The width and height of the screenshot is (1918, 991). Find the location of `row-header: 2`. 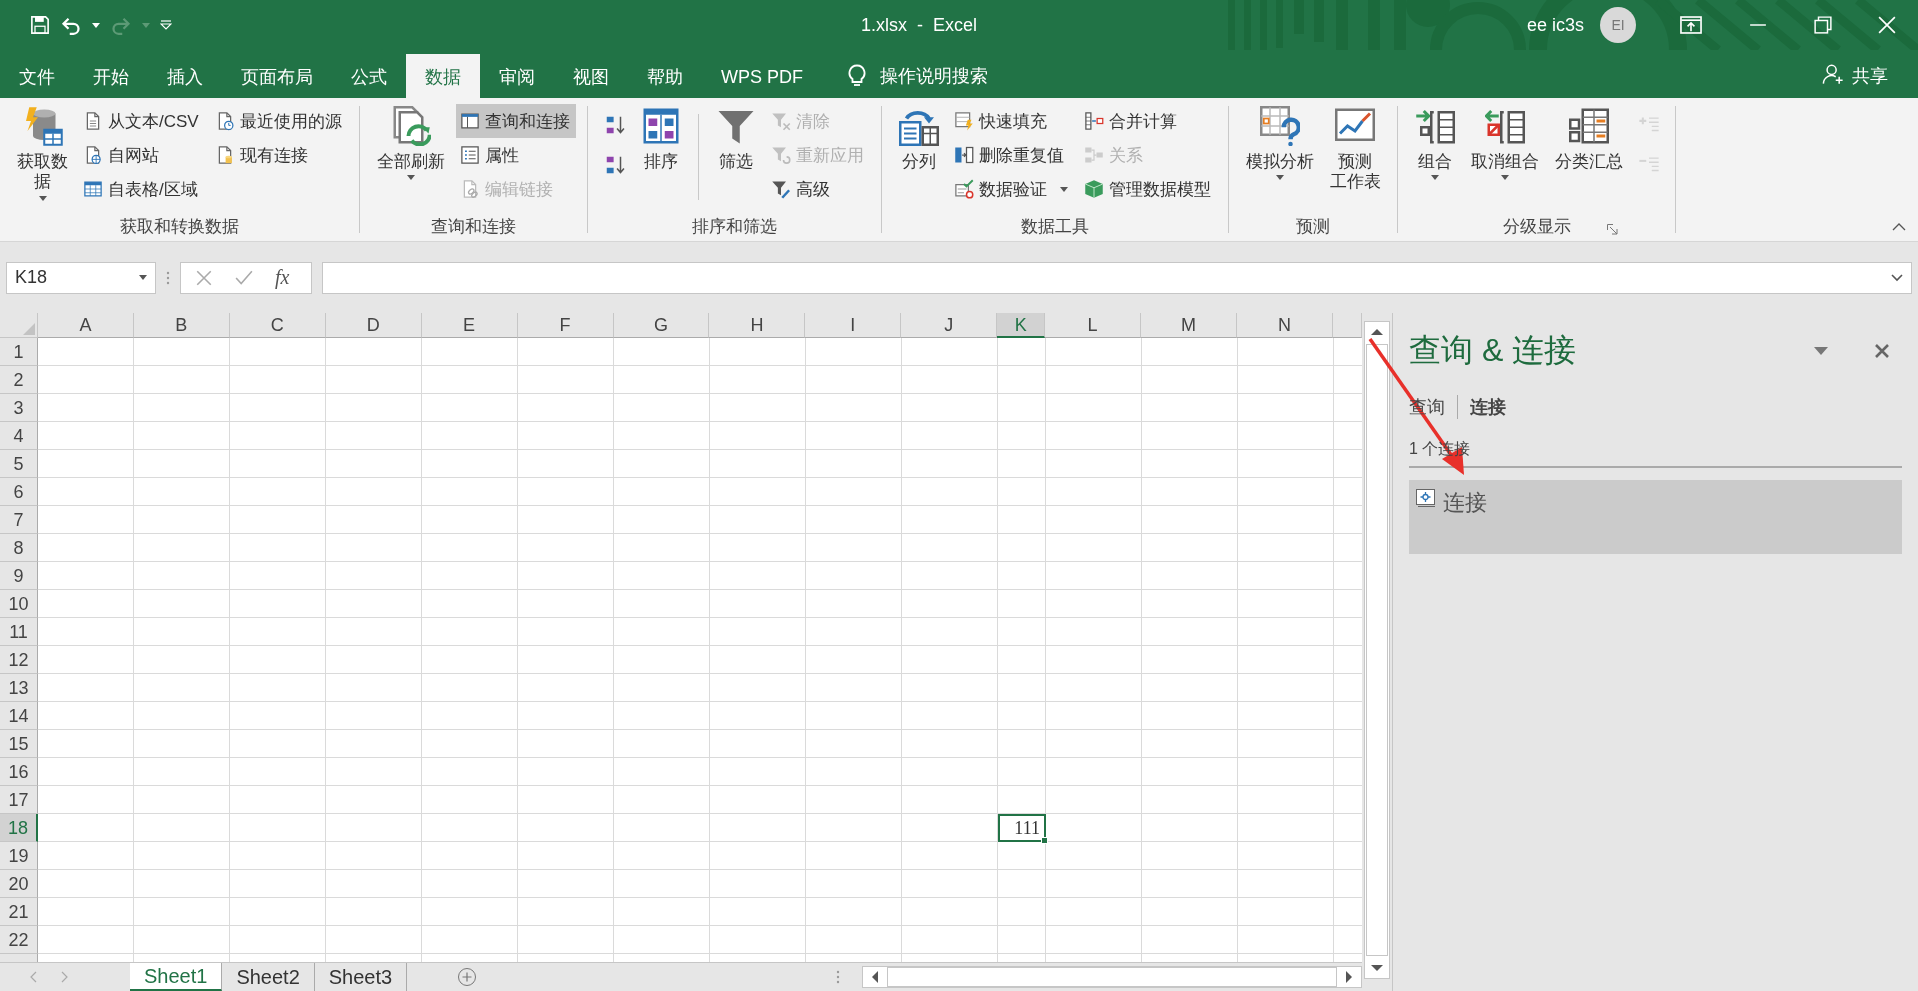

row-header: 2 is located at coordinates (19, 380).